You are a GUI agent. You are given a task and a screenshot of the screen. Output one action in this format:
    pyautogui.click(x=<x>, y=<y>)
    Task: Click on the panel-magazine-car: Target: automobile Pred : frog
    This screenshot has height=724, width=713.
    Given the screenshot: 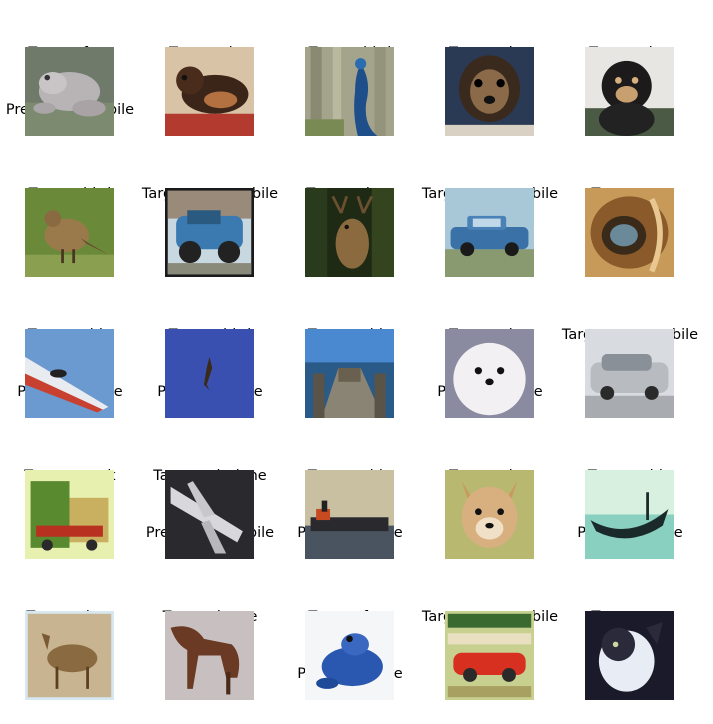 What is the action you would take?
    pyautogui.click(x=490, y=634)
    